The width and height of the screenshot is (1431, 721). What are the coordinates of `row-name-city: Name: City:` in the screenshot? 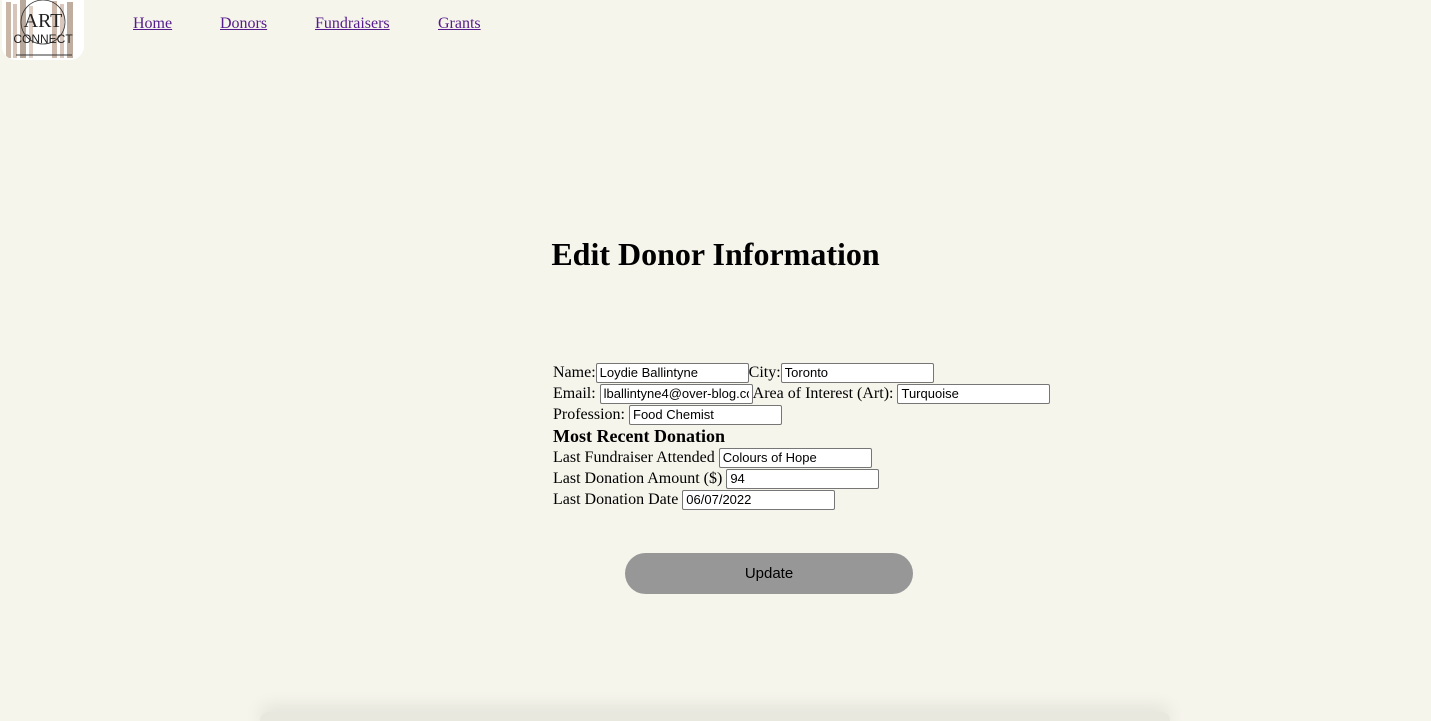 It's located at (813, 372).